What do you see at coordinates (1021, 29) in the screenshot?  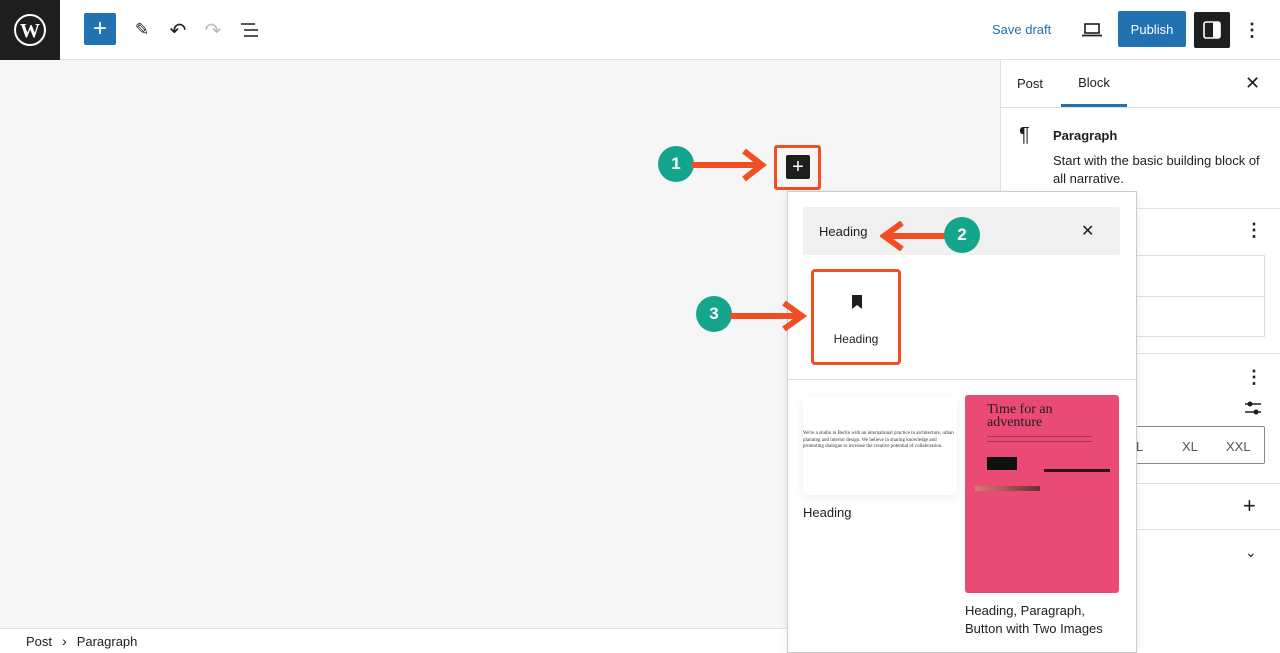 I see `save-draft-button: Save draft` at bounding box center [1021, 29].